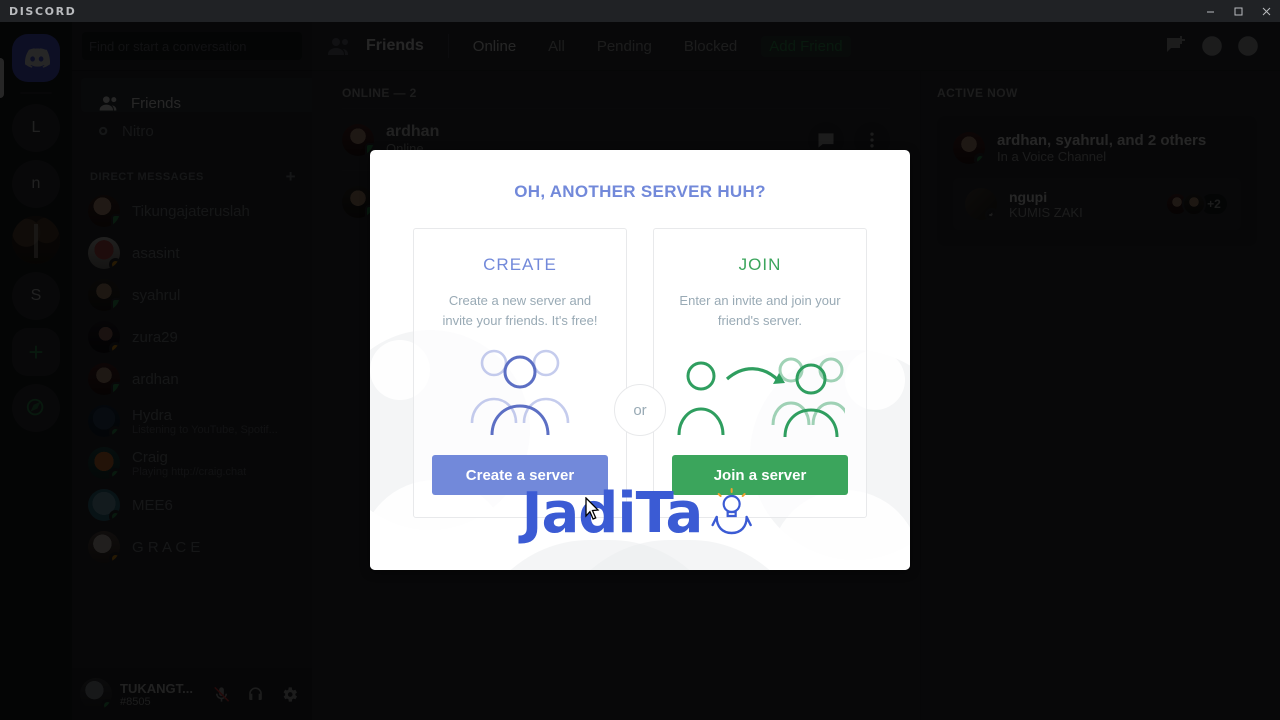 The image size is (1280, 720). What do you see at coordinates (520, 264) in the screenshot?
I see `create-heading: CREATE` at bounding box center [520, 264].